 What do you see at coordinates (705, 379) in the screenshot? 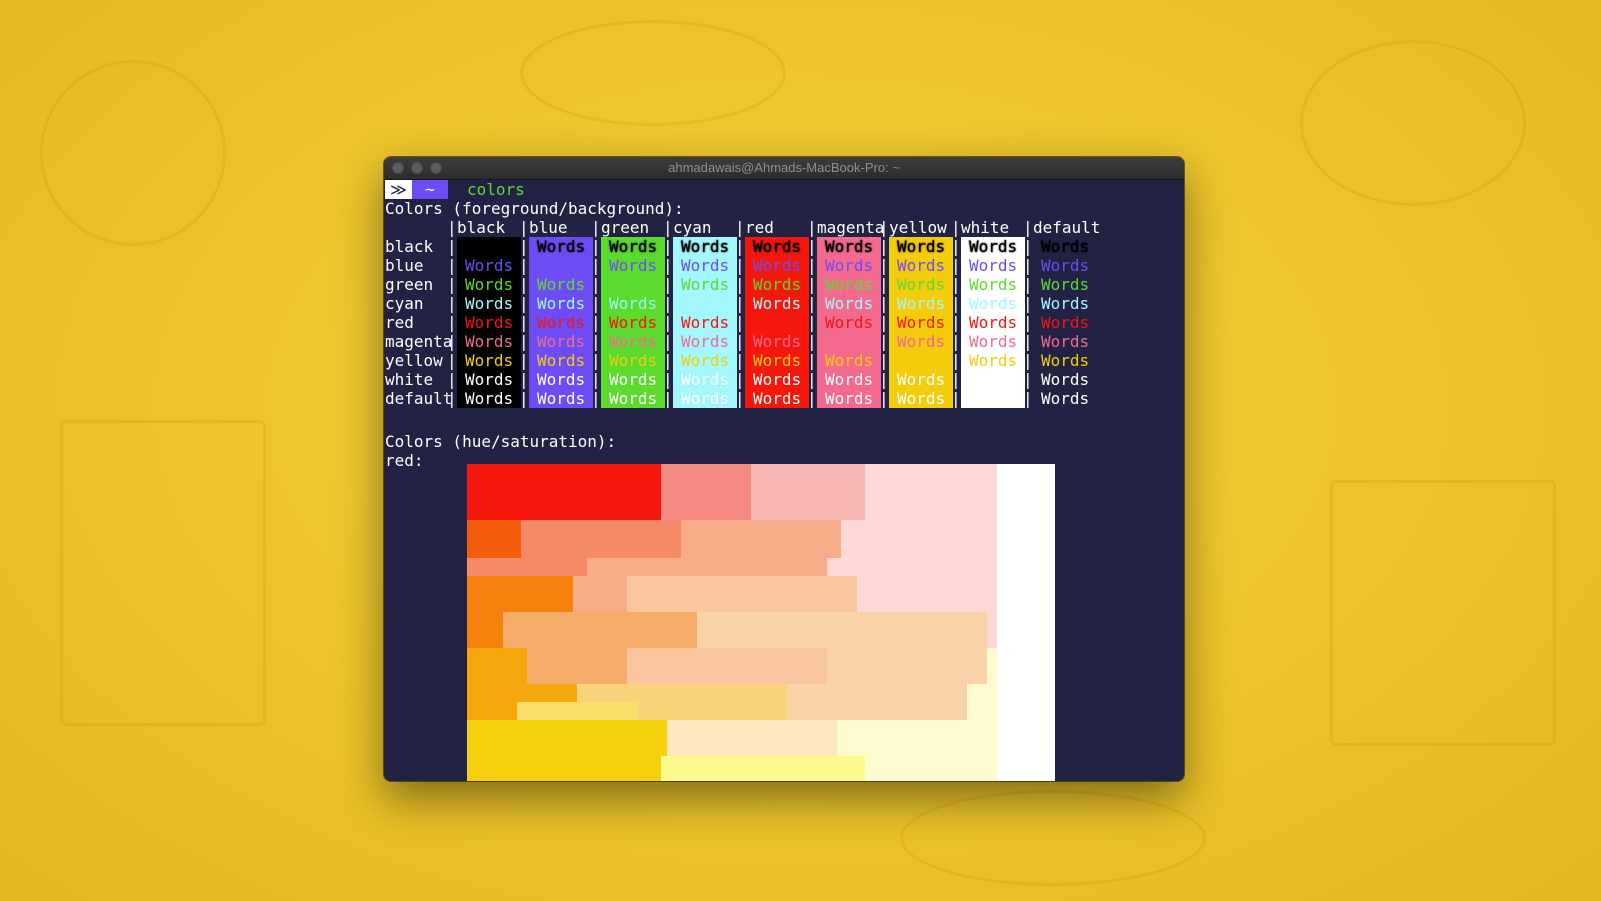
I see `color-cell-white-on-cyan: Words` at bounding box center [705, 379].